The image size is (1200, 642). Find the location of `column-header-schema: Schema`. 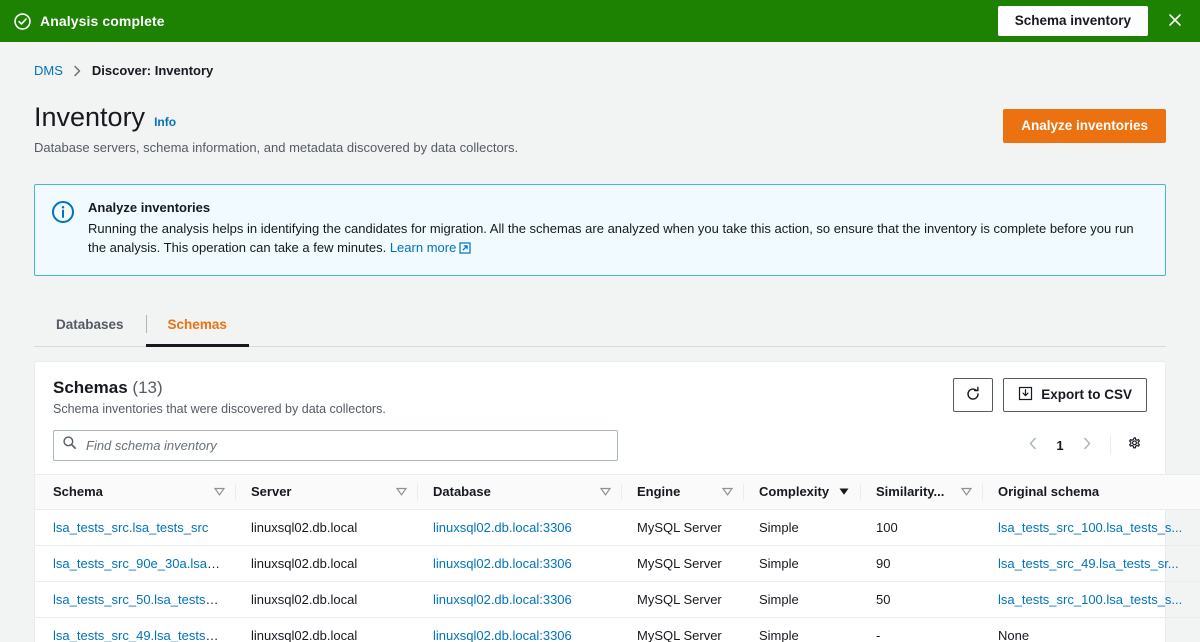

column-header-schema: Schema is located at coordinates (135, 491).